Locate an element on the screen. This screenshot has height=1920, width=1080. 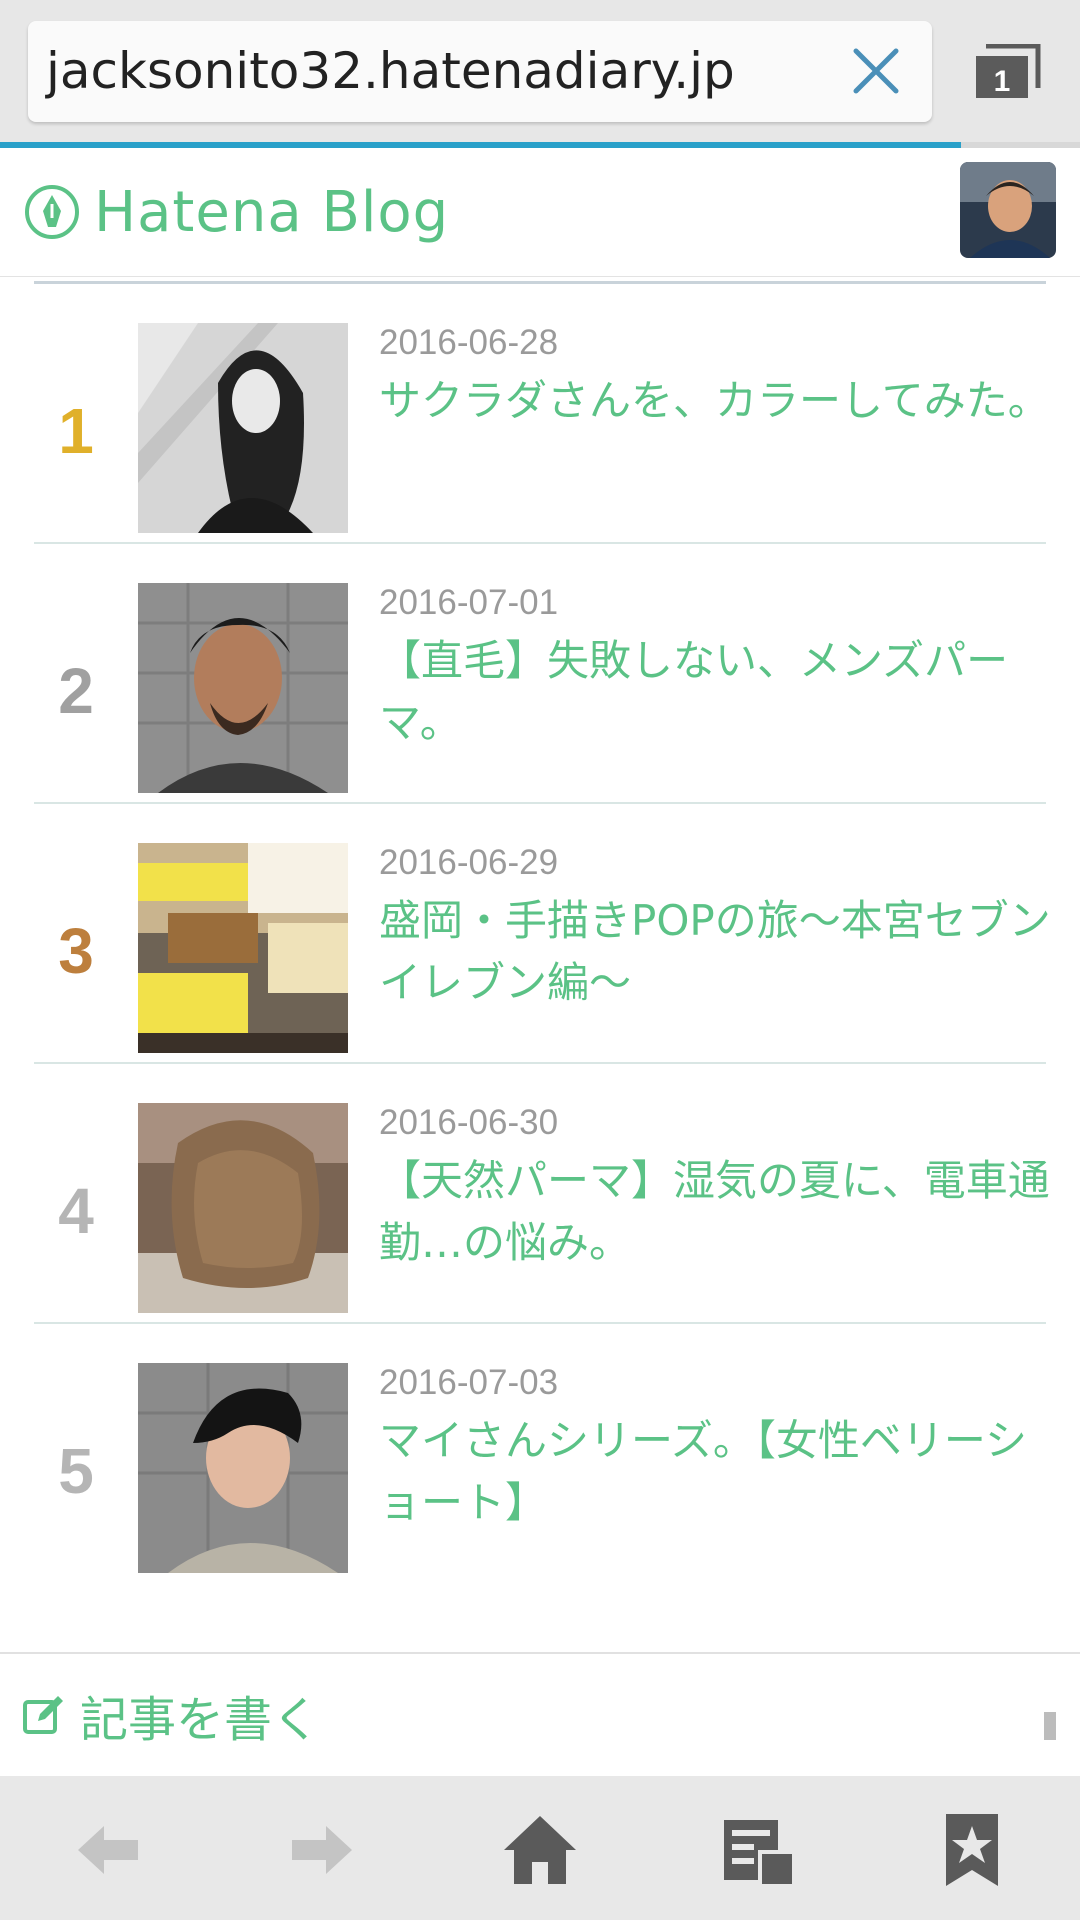
hatena-blog-logo: Hatena Blog is located at coordinates (237, 212).